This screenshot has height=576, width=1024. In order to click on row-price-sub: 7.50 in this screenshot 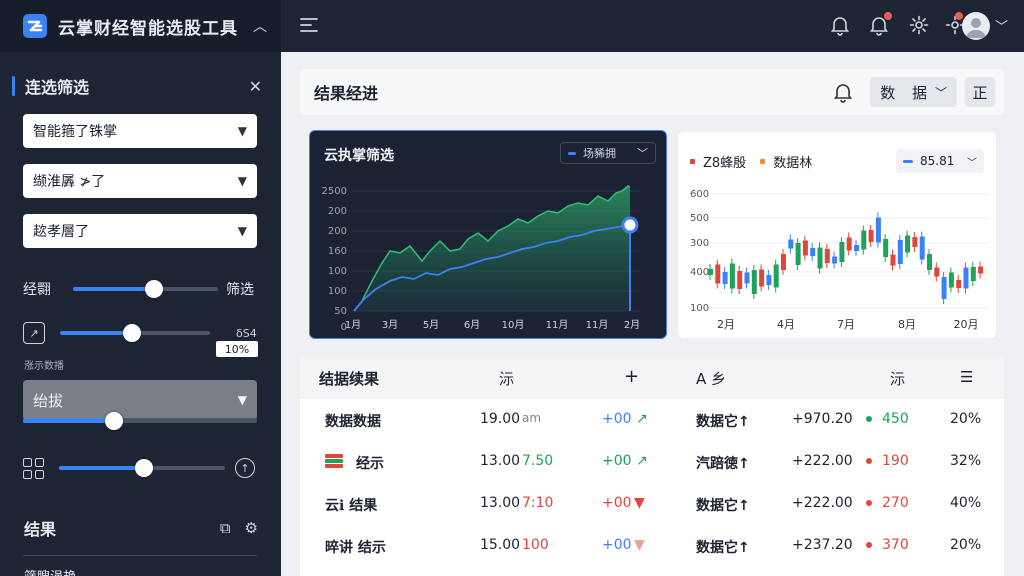, I will do `click(538, 461)`.